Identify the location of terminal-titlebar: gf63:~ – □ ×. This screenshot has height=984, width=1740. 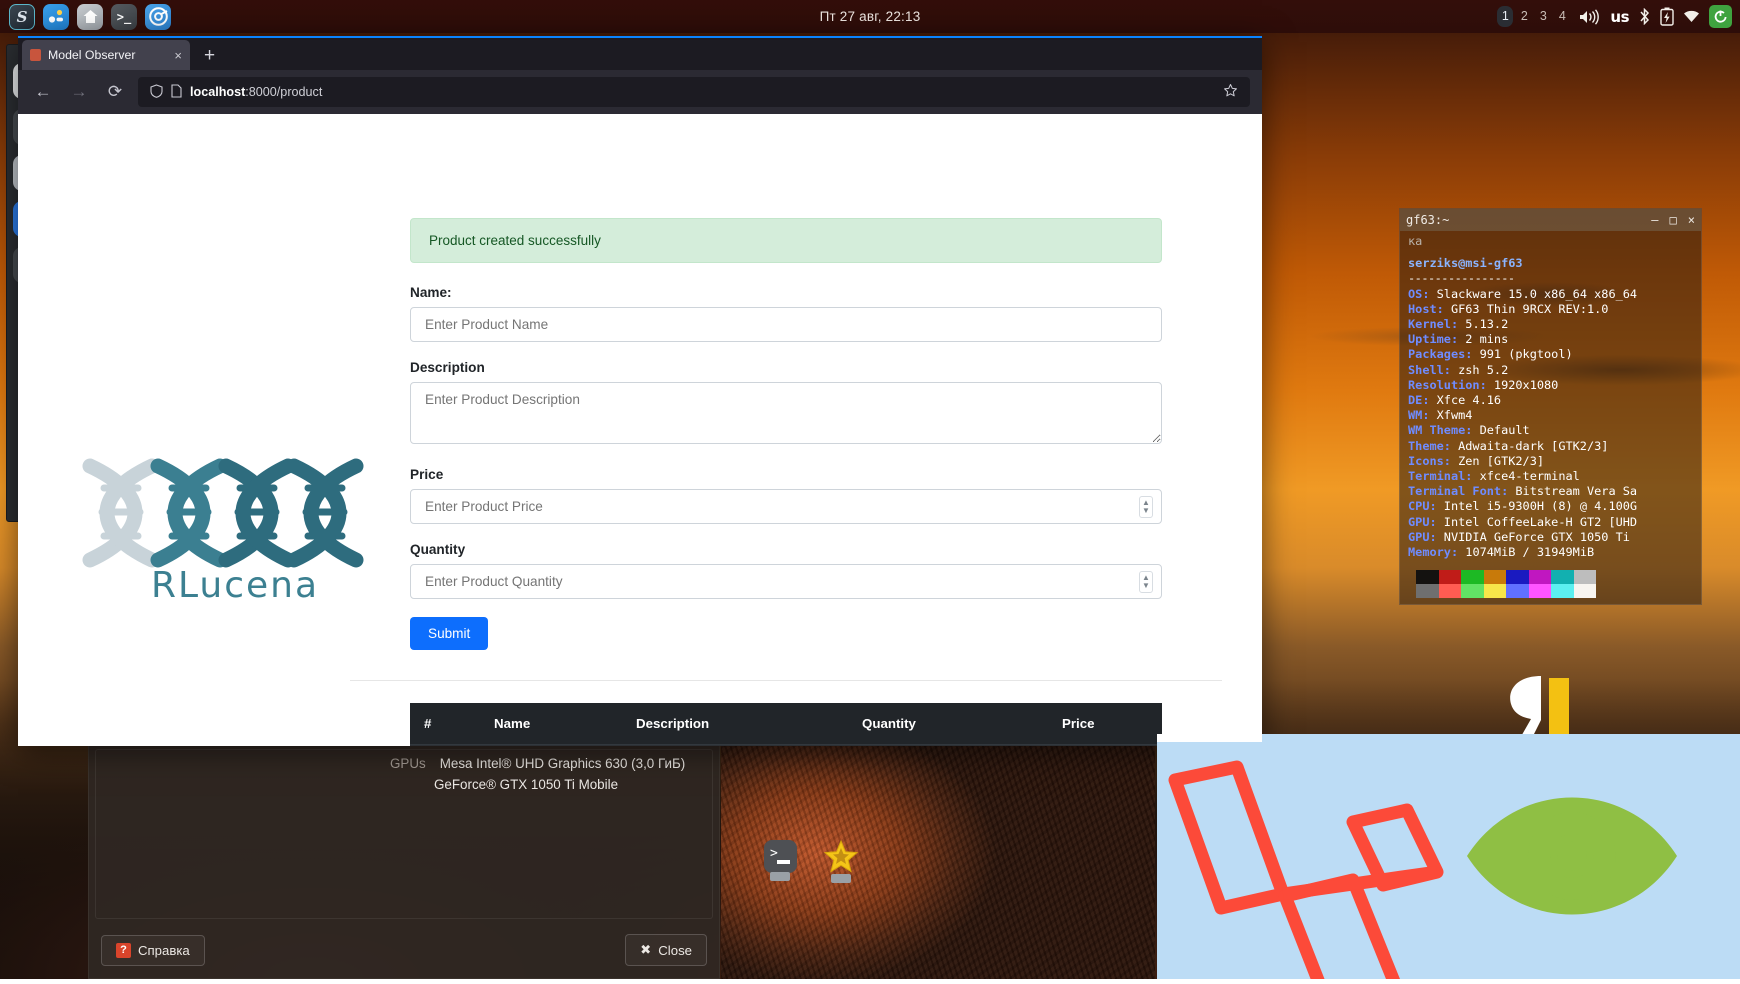
(1550, 220).